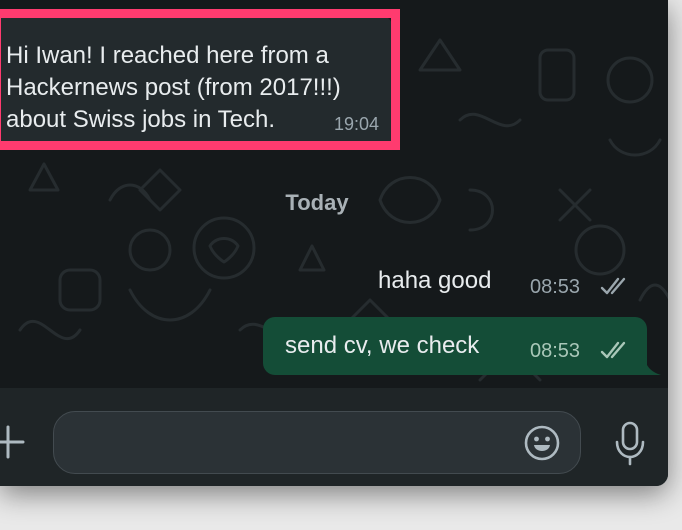  I want to click on incoming-message-time: 19:04, so click(357, 124).